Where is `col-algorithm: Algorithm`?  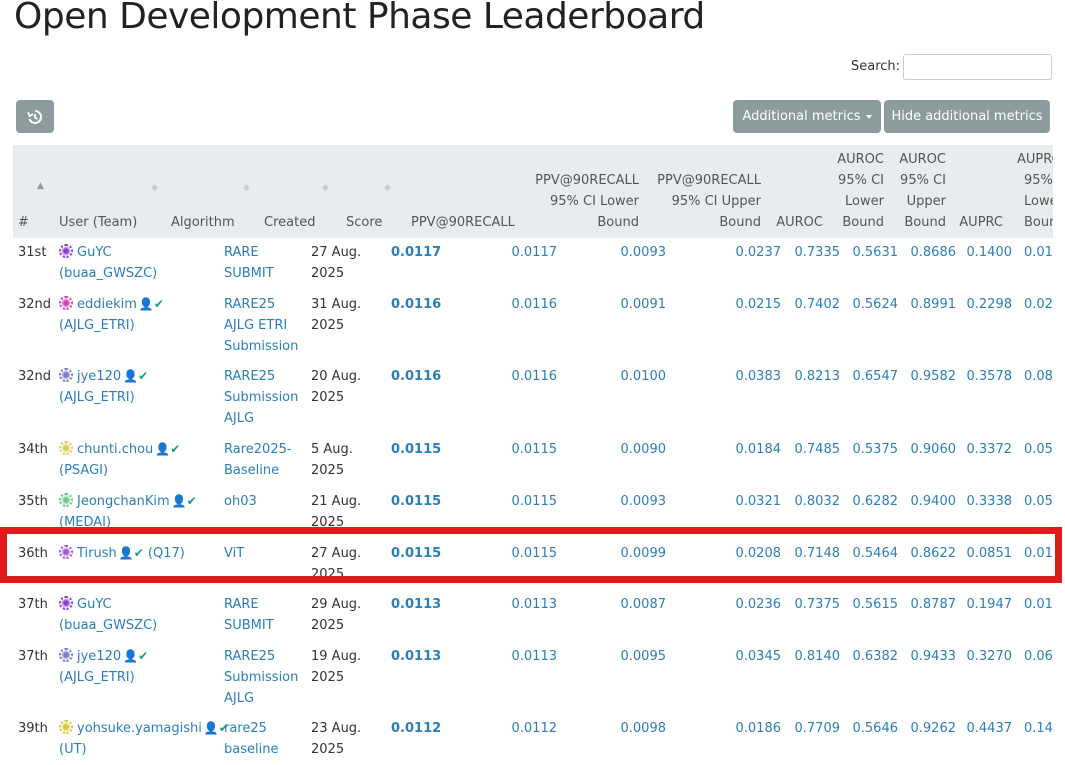
col-algorithm: Algorithm is located at coordinates (203, 222).